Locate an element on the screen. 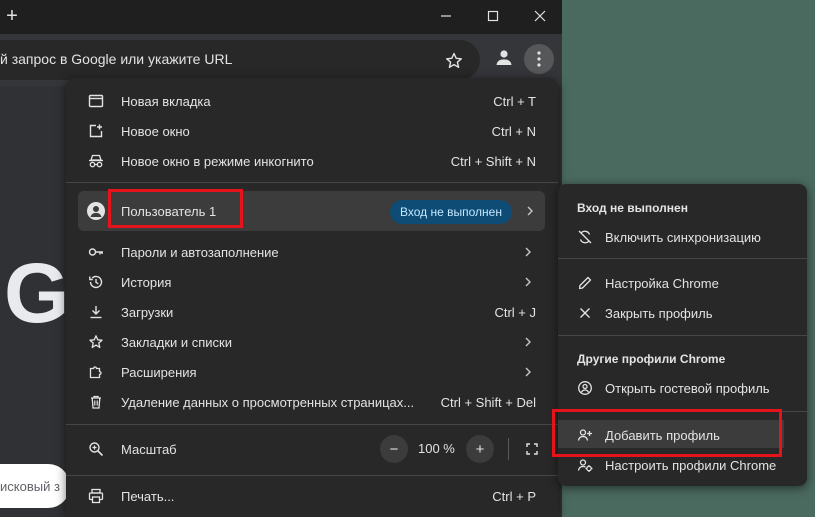 The image size is (815, 517). three-dots-icon is located at coordinates (539, 59).